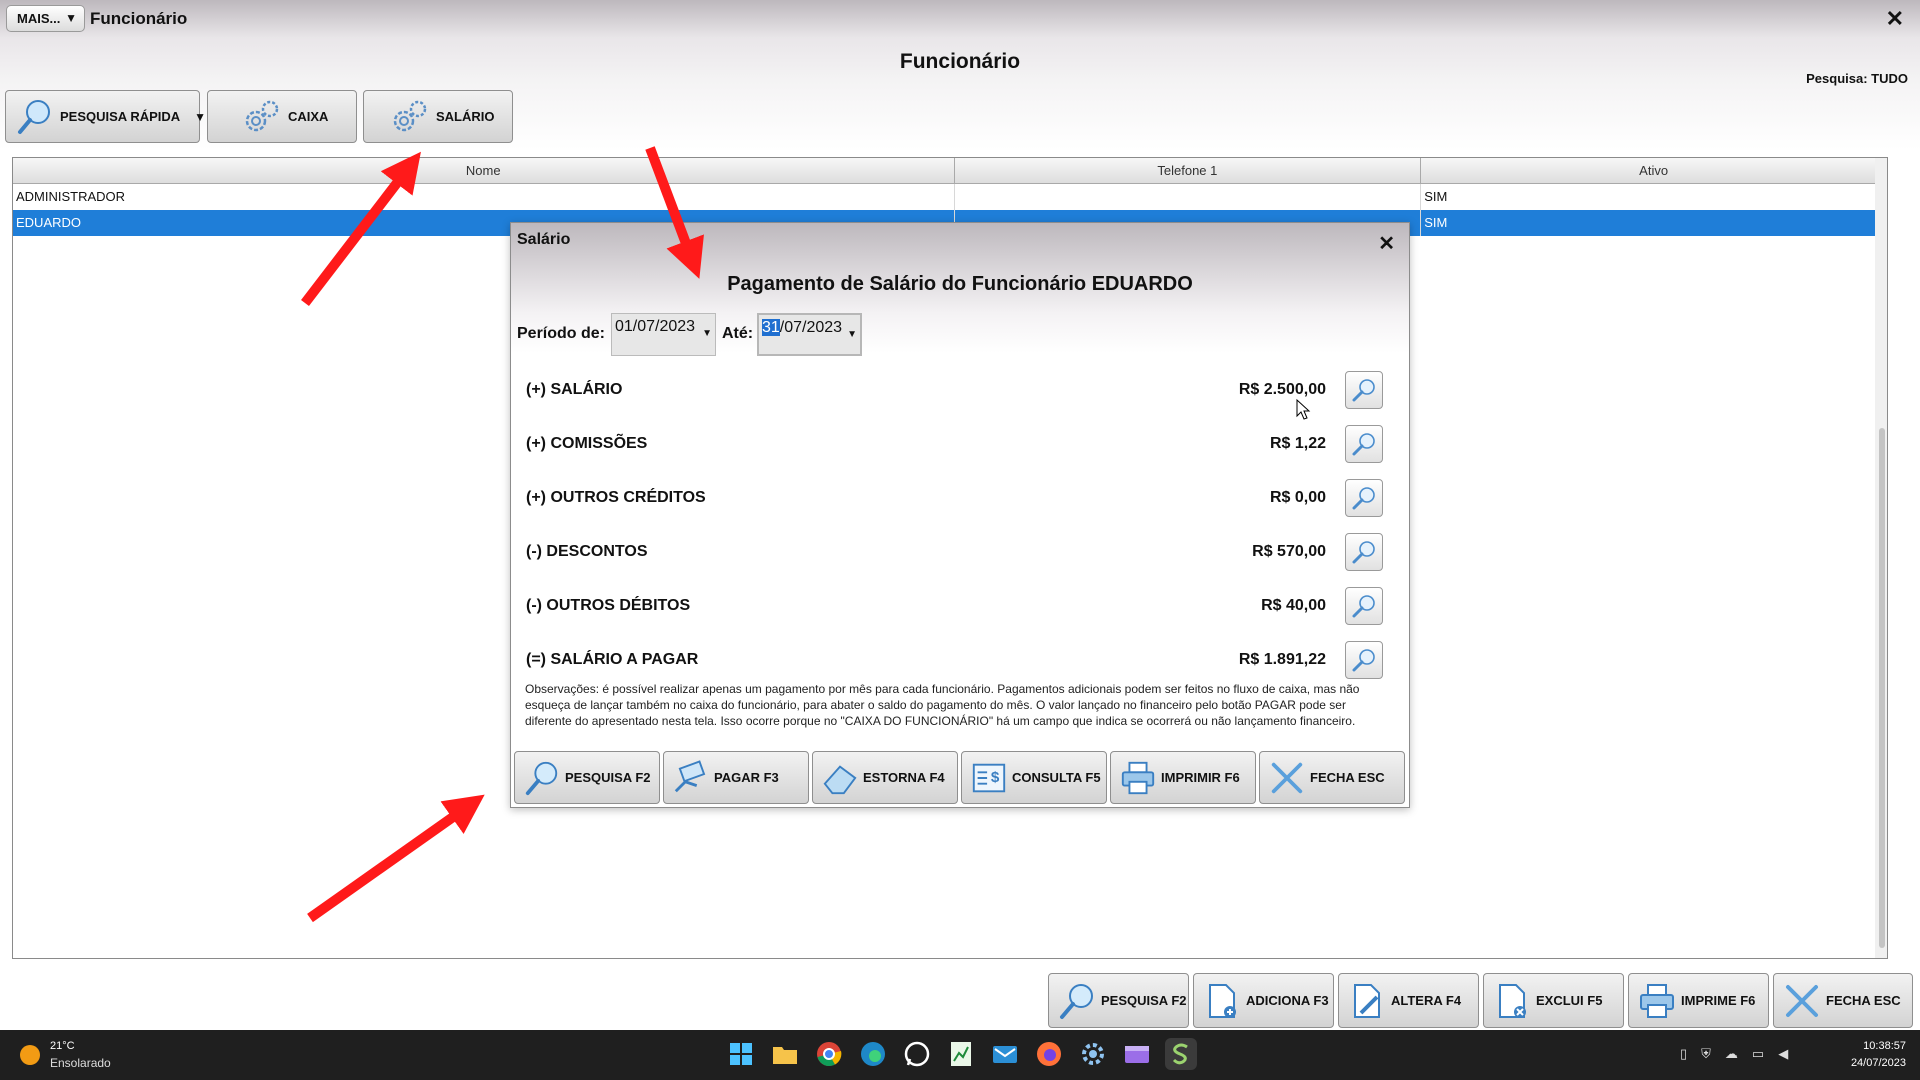 The image size is (1920, 1080). What do you see at coordinates (612, 659) in the screenshot?
I see `row-label: (=) SALÁRIO A PAGAR` at bounding box center [612, 659].